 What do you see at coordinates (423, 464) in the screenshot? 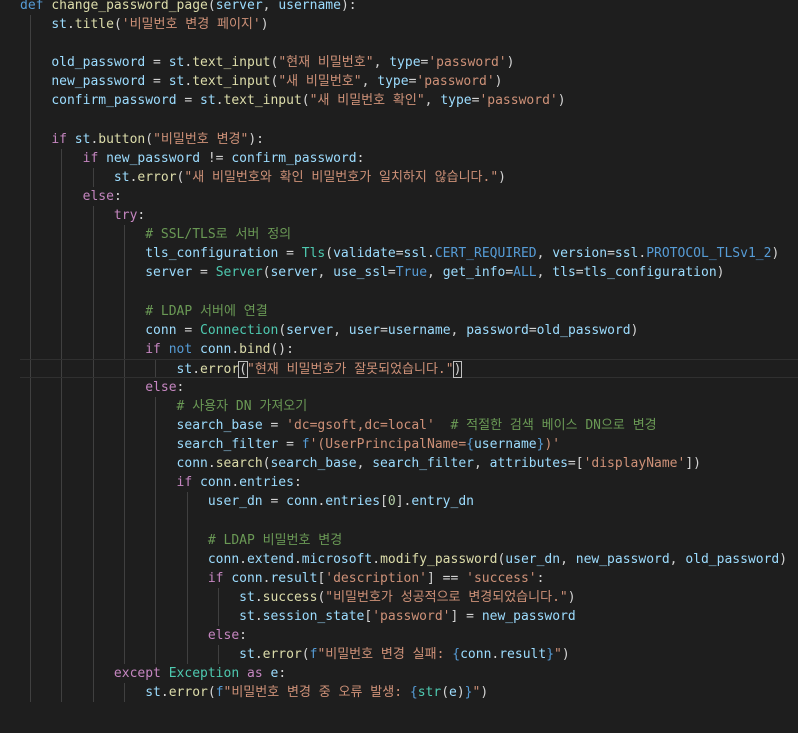
I see `code-token: search_filter` at bounding box center [423, 464].